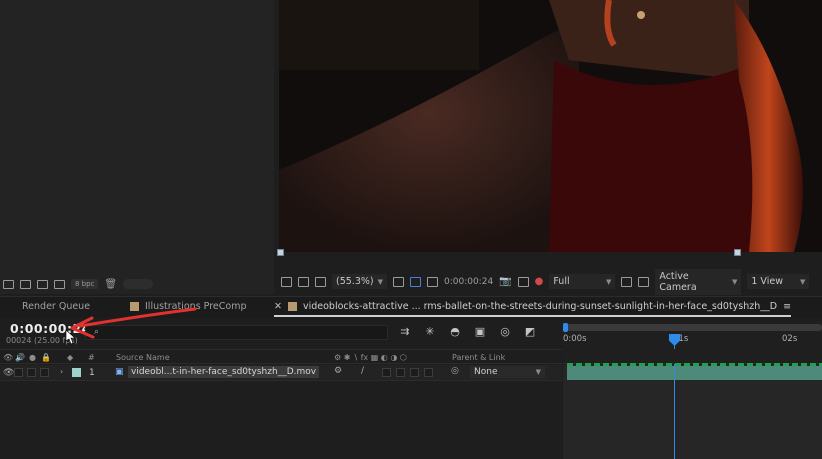  What do you see at coordinates (97, 332) in the screenshot?
I see `search-icon: ⌕` at bounding box center [97, 332].